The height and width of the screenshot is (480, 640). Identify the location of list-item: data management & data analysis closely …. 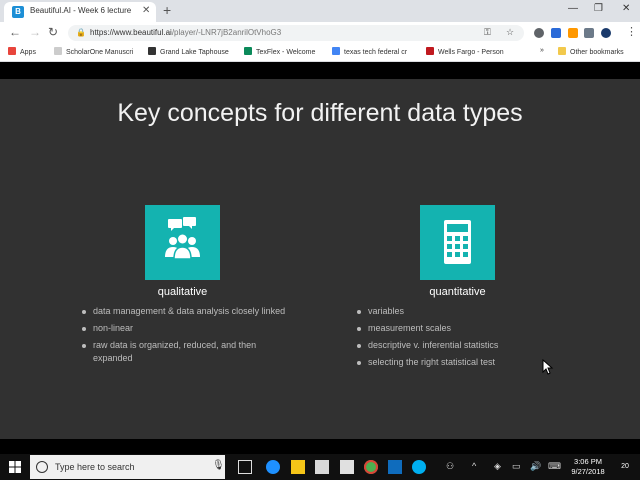
(187, 311).